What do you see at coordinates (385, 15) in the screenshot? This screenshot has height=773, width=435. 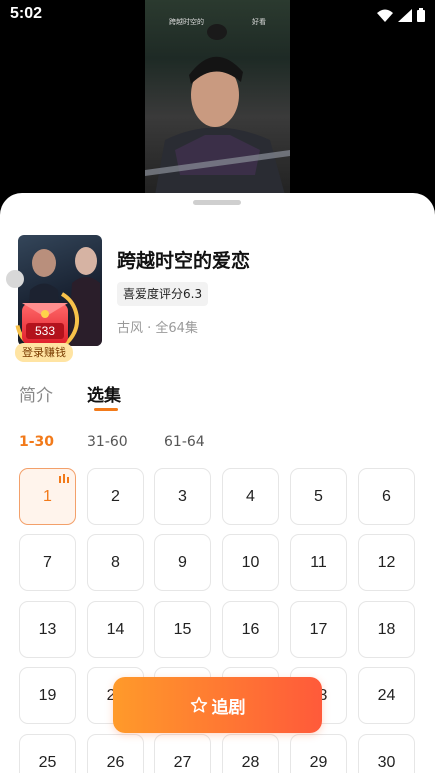 I see `wifi-icon` at bounding box center [385, 15].